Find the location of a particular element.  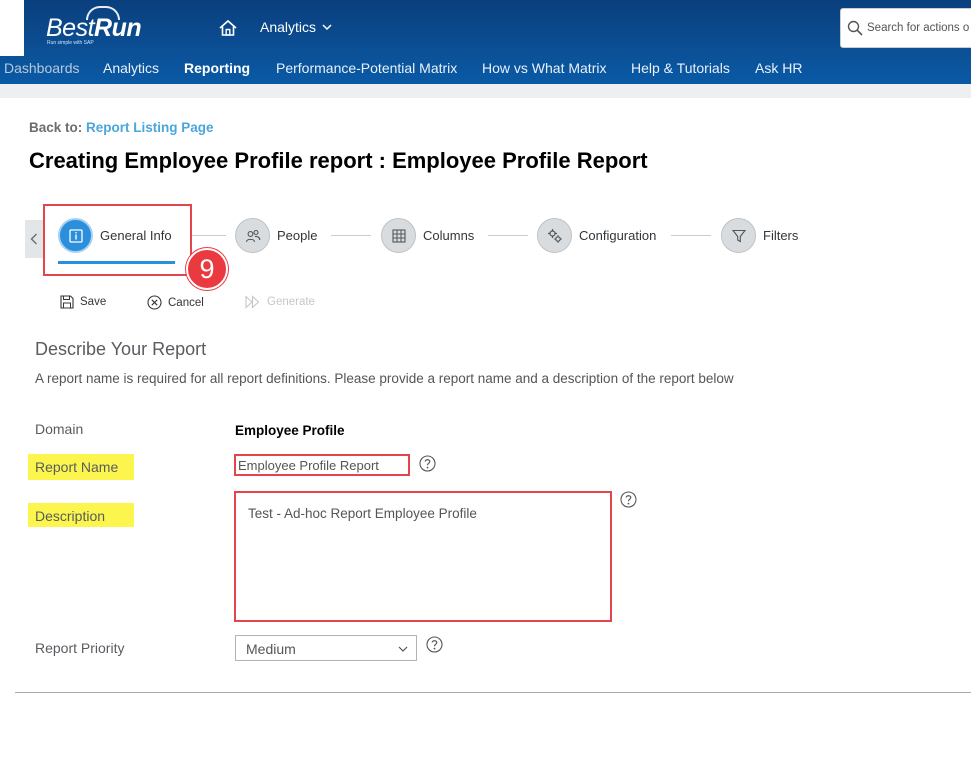

report-listing-link: Report Listing Page is located at coordinates (150, 127).